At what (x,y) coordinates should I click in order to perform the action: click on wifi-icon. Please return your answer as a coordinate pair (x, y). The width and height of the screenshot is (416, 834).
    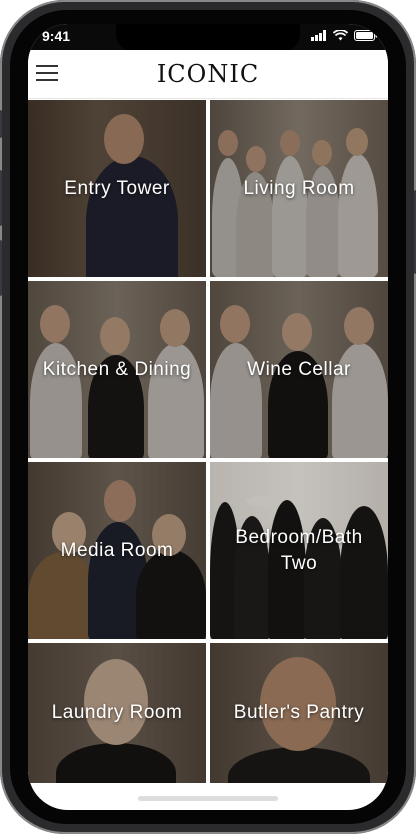
    Looking at the image, I should click on (340, 35).